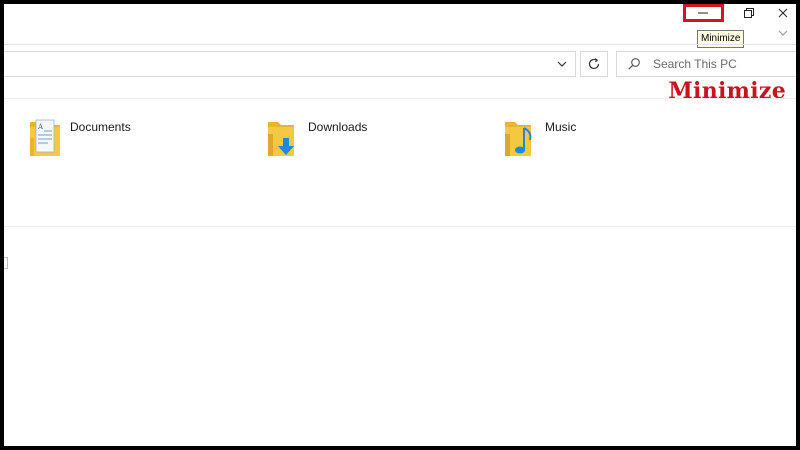 The height and width of the screenshot is (450, 800). I want to click on search-icon, so click(634, 64).